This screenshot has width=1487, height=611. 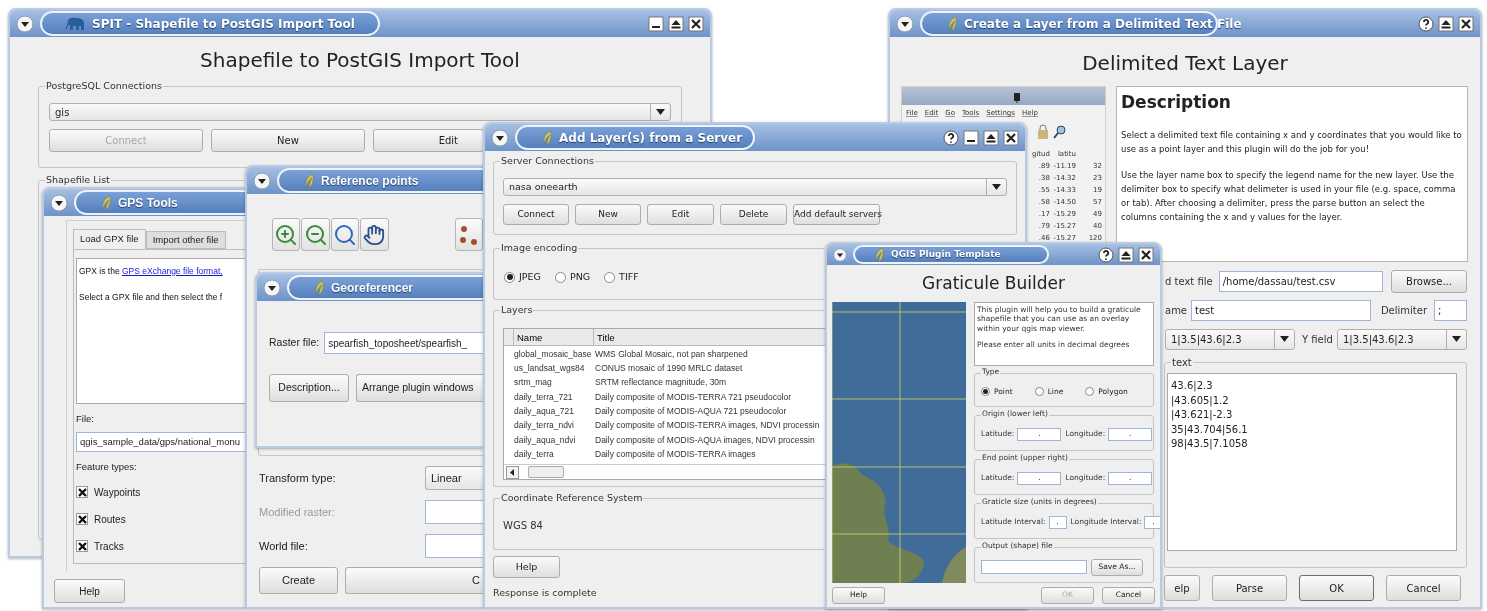 What do you see at coordinates (545, 439) in the screenshot?
I see `table-cell: daily_aqua_ndvi` at bounding box center [545, 439].